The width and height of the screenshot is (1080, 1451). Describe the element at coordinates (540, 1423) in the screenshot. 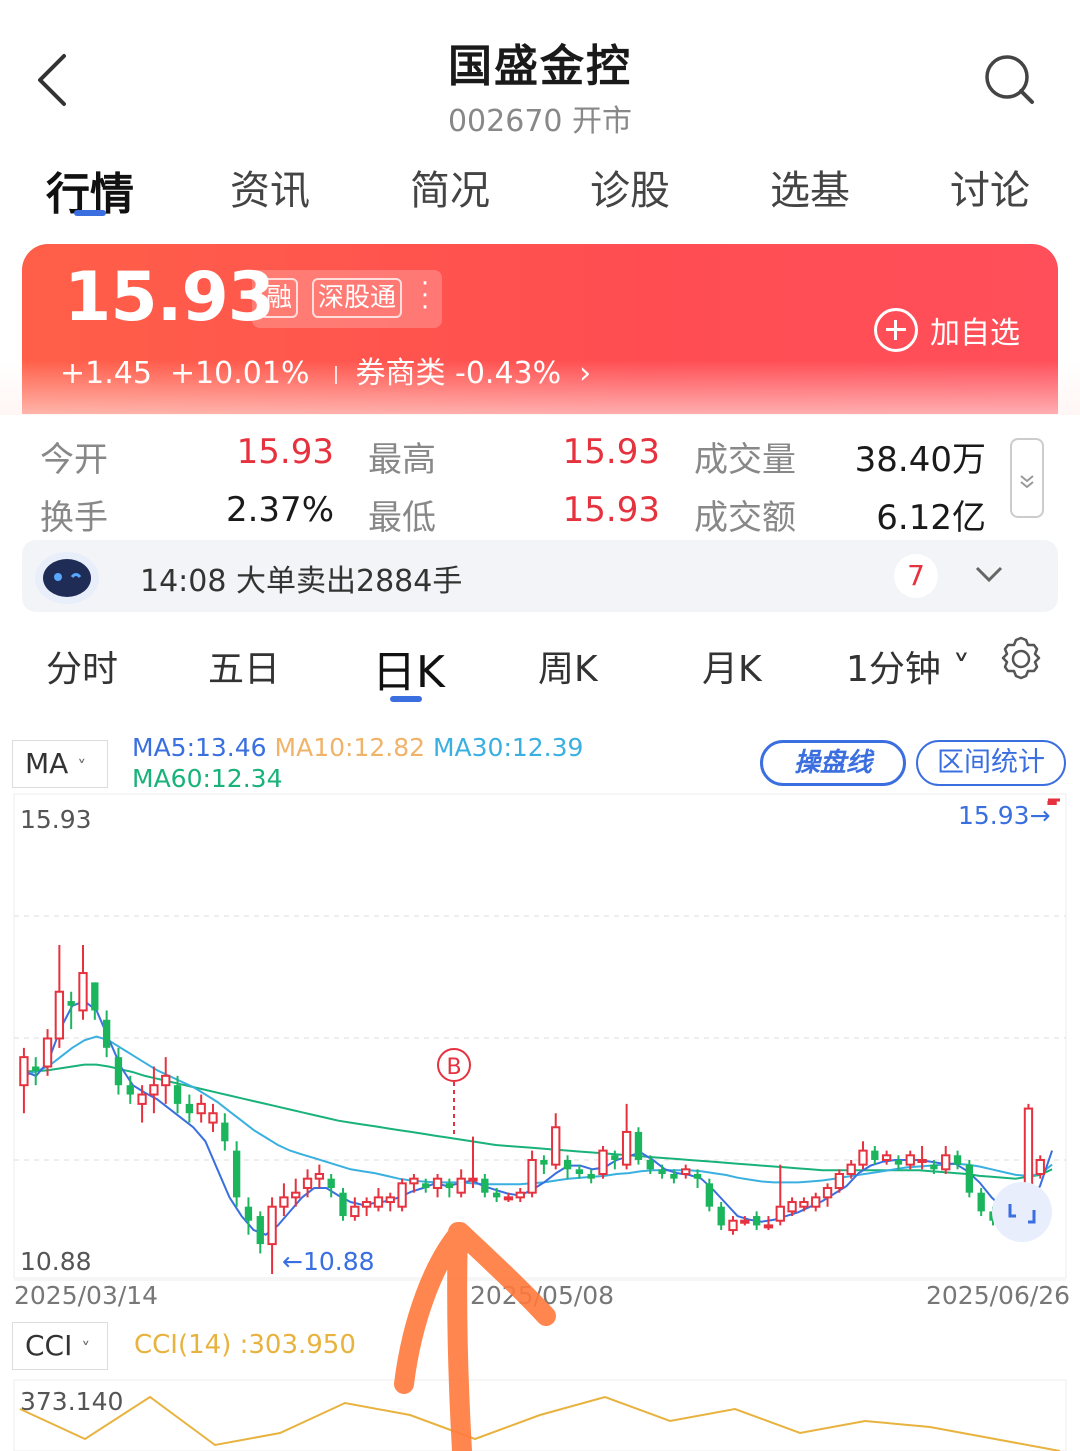

I see `cci-line` at that location.